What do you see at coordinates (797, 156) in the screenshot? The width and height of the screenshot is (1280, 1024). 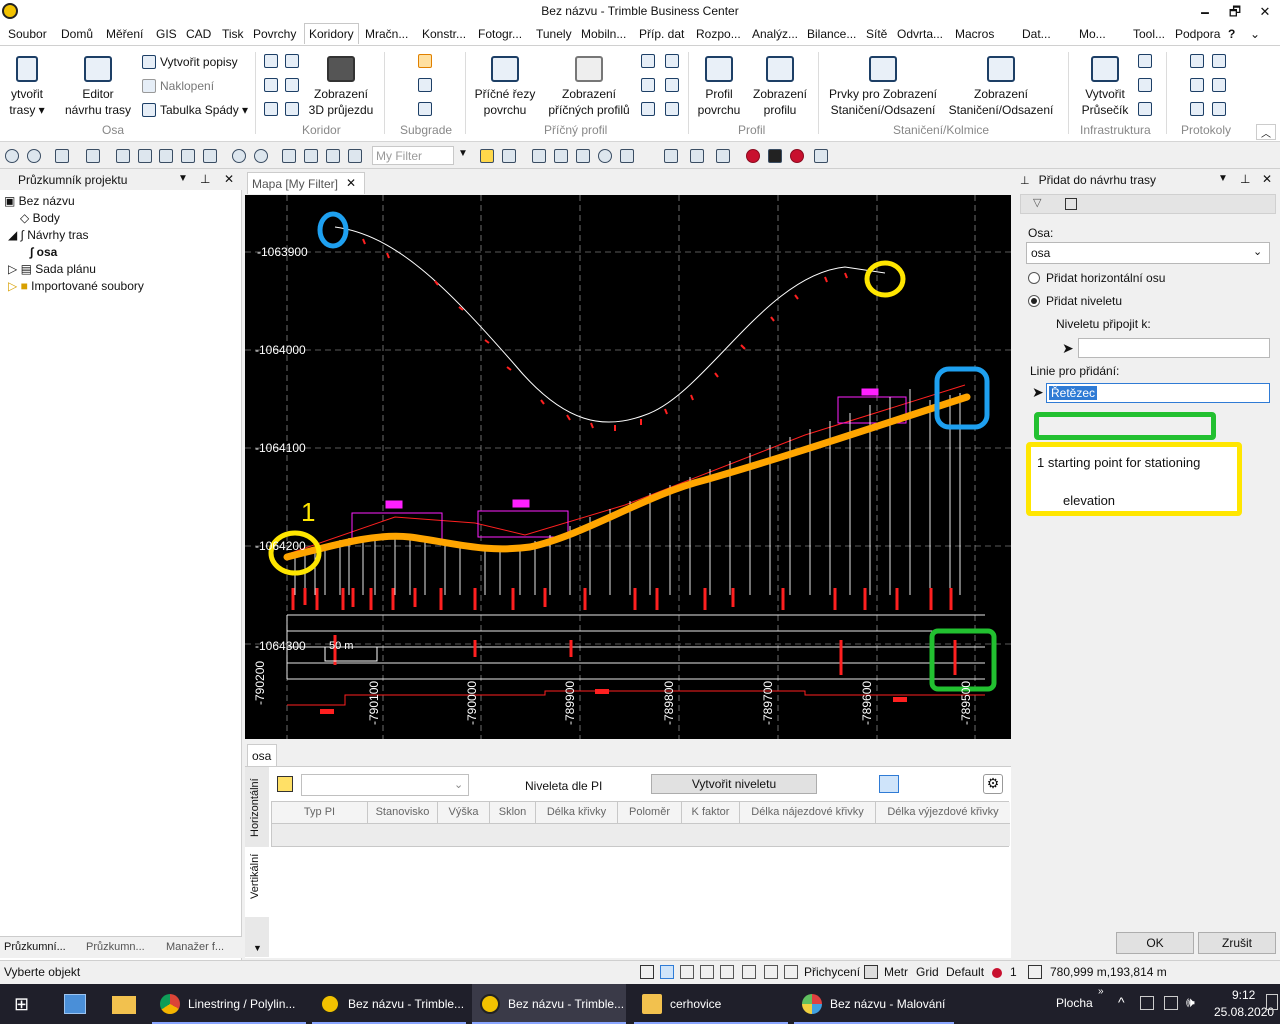 I see `cancel-record-icon` at bounding box center [797, 156].